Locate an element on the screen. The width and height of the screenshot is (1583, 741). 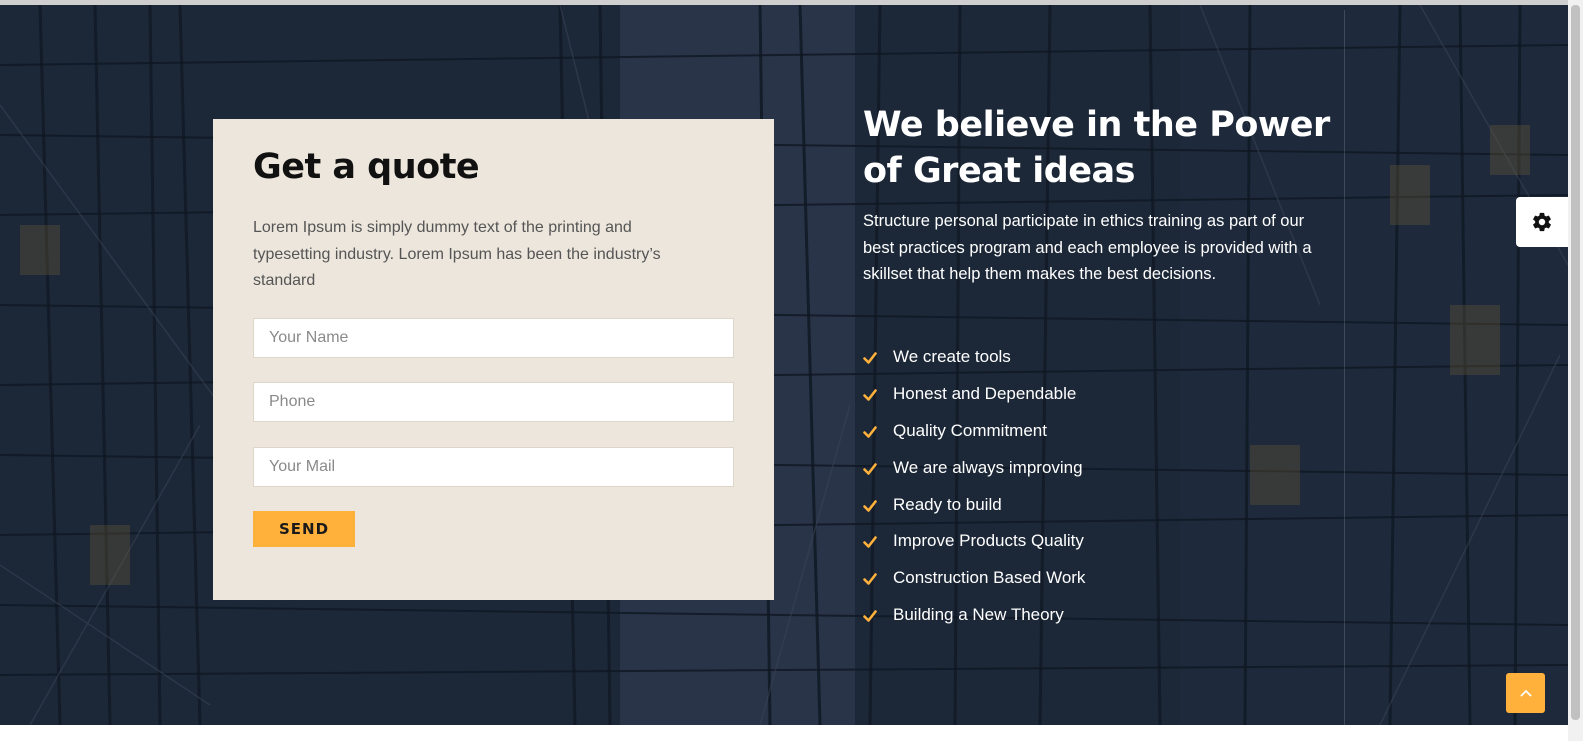
list-item: Quality Commitment is located at coordinates (974, 431).